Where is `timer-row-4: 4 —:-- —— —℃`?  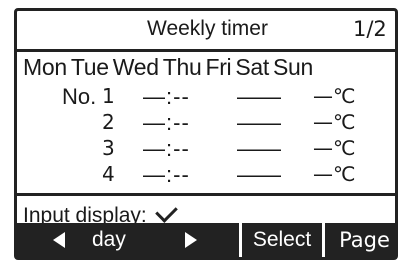 timer-row-4: 4 —:-- —— —℃ is located at coordinates (206, 174).